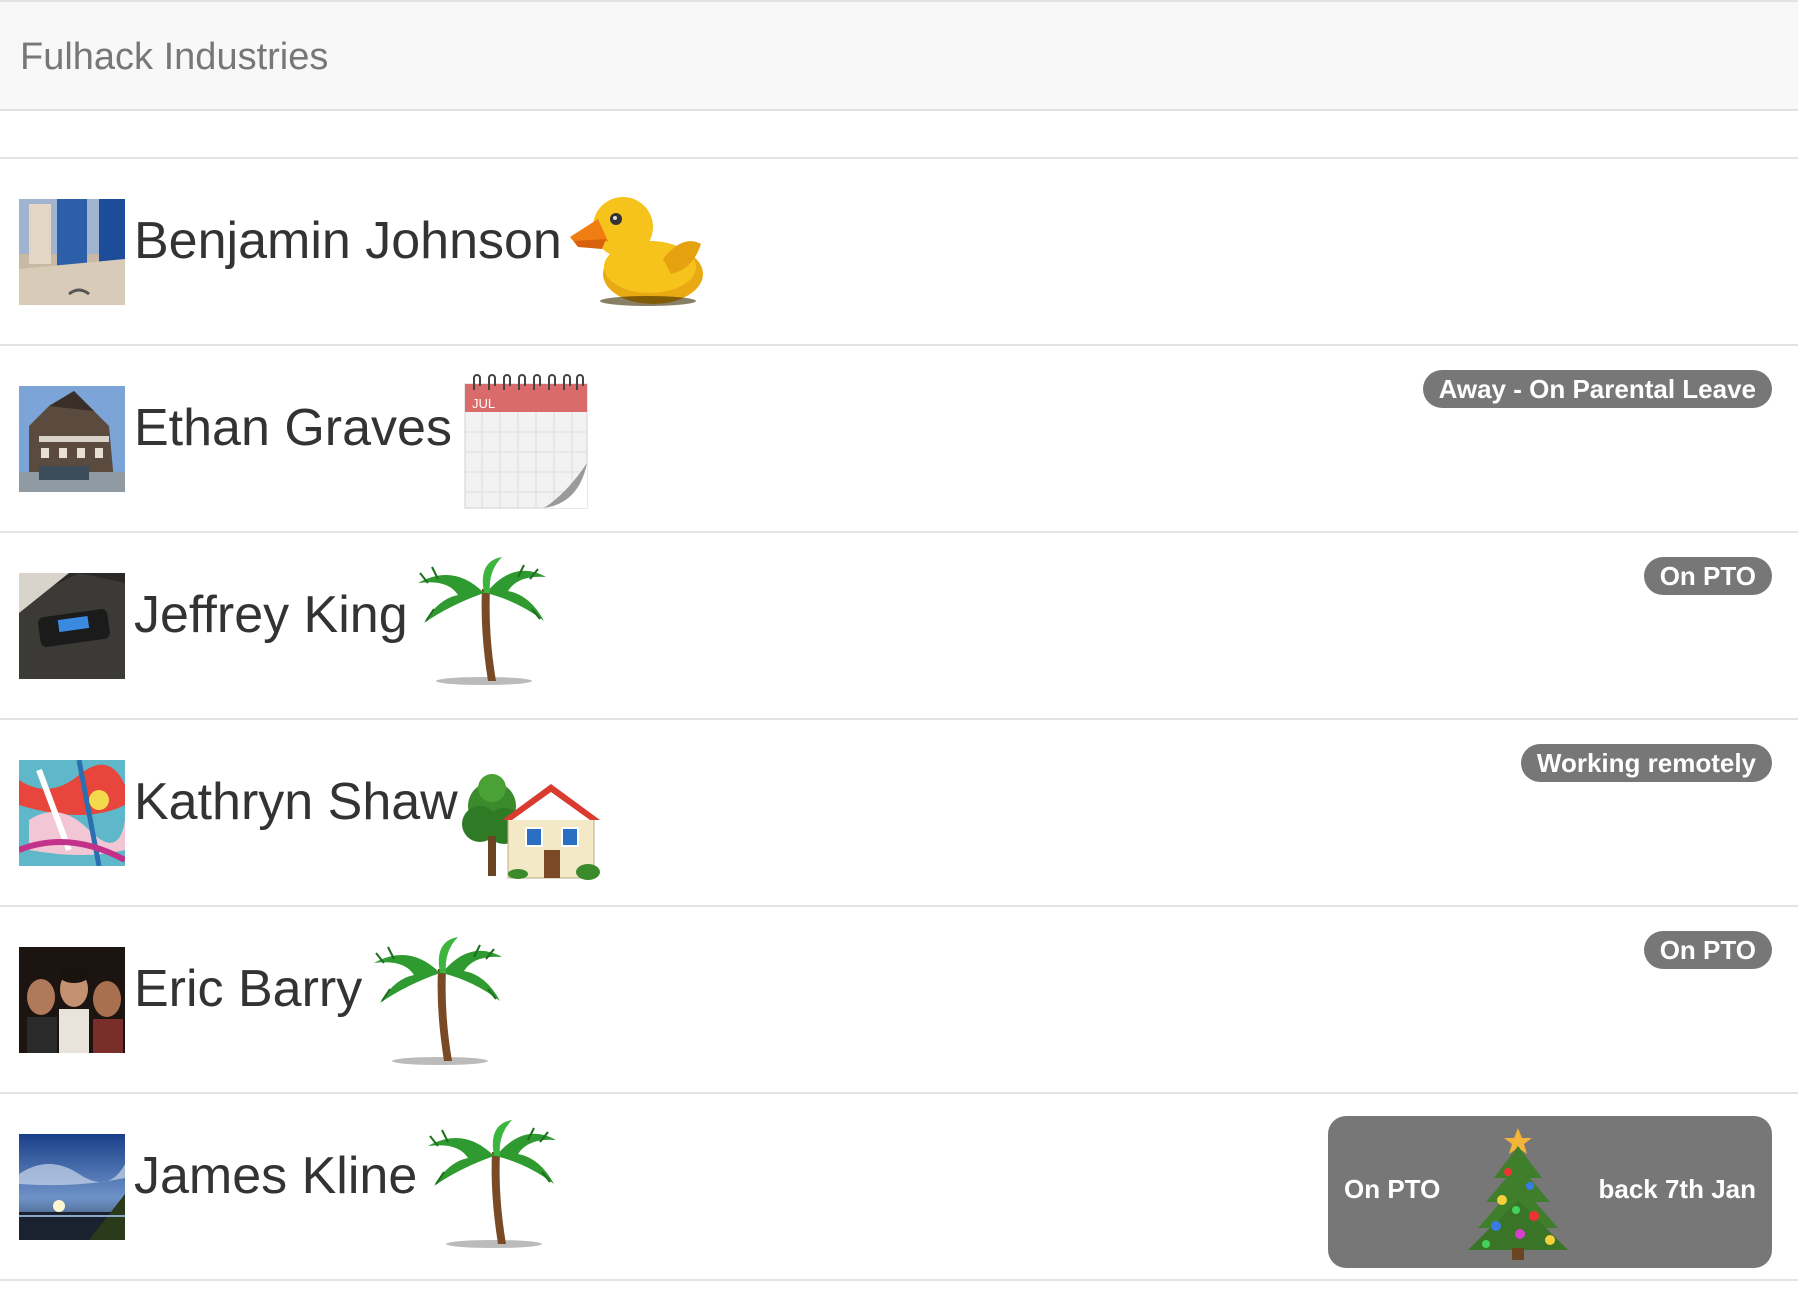 The image size is (1798, 1310). Describe the element at coordinates (1646, 763) in the screenshot. I see `status-badge: Working remotely` at that location.